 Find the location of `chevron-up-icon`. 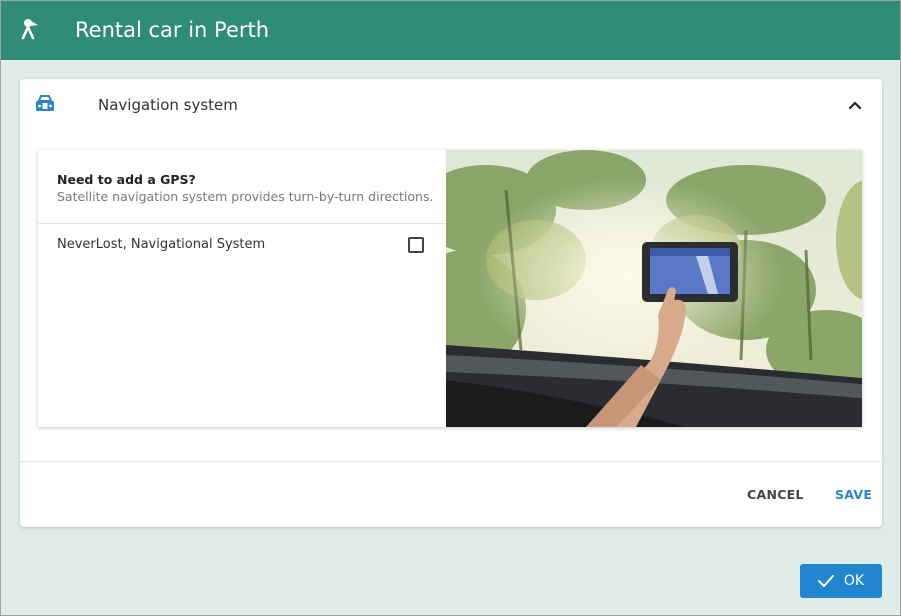

chevron-up-icon is located at coordinates (855, 104).